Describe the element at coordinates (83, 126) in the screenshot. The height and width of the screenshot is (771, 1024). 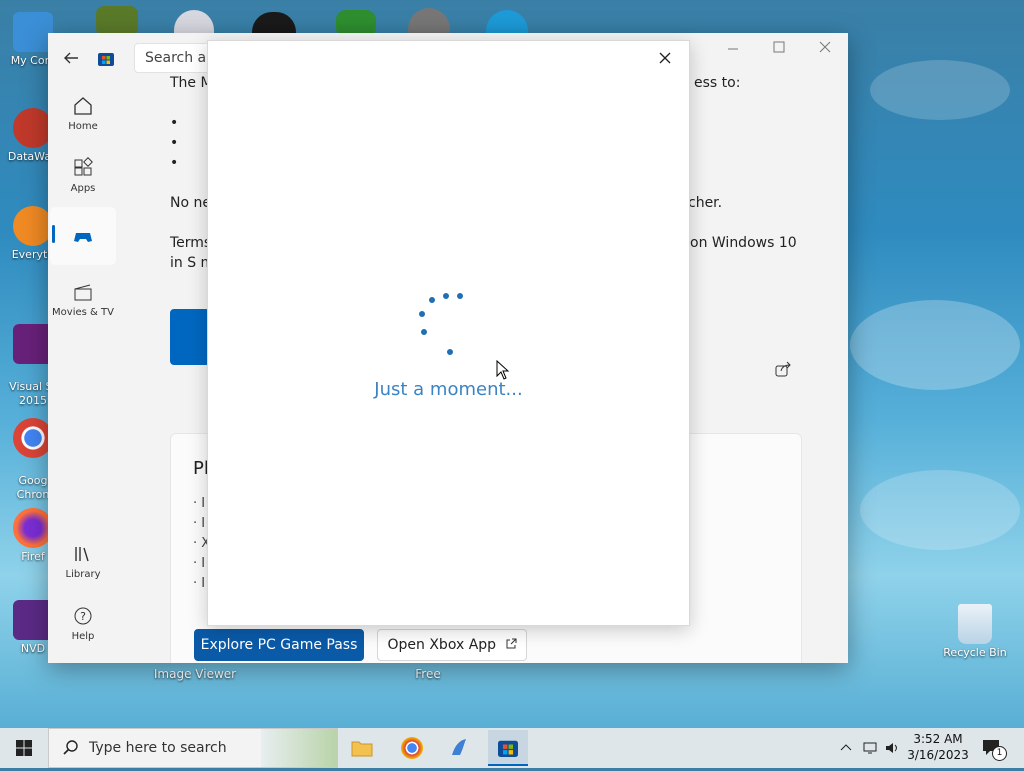
I see `nav-label: Home` at that location.